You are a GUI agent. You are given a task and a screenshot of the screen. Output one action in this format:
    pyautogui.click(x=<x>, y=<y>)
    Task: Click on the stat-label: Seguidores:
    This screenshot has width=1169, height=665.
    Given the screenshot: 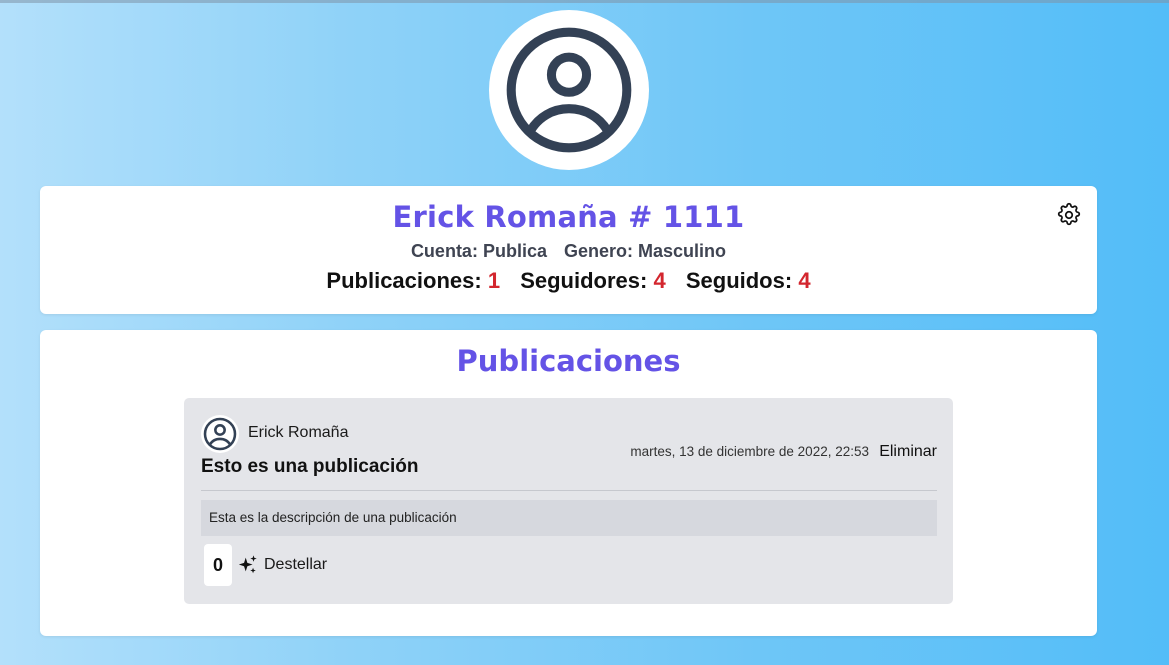 What is the action you would take?
    pyautogui.click(x=584, y=280)
    